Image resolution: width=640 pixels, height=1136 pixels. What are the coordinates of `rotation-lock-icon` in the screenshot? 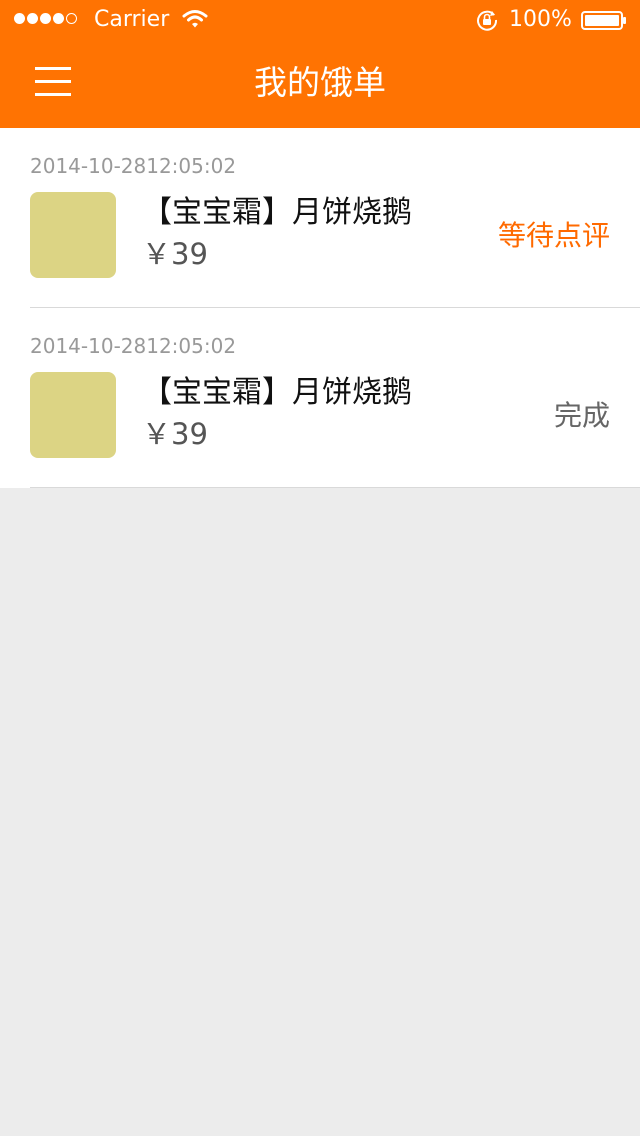 It's located at (487, 20).